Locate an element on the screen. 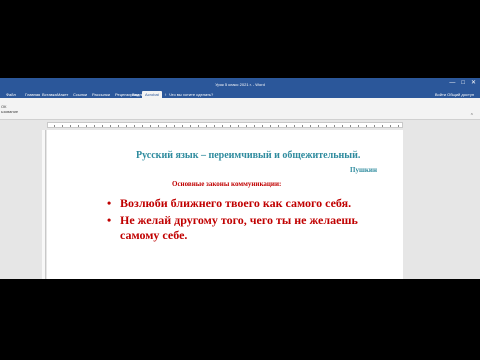  tab-file: Файл is located at coordinates (11, 94).